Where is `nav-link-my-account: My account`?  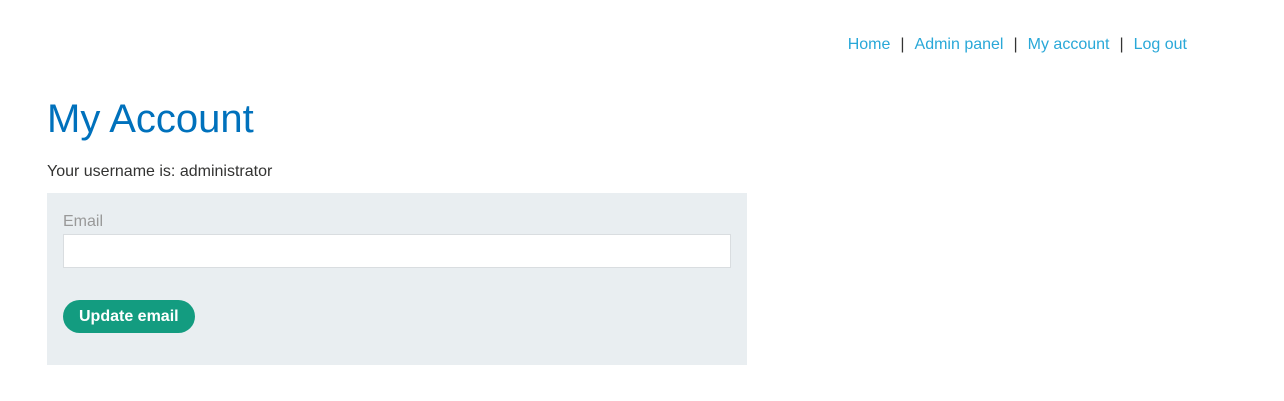 nav-link-my-account: My account is located at coordinates (1069, 45).